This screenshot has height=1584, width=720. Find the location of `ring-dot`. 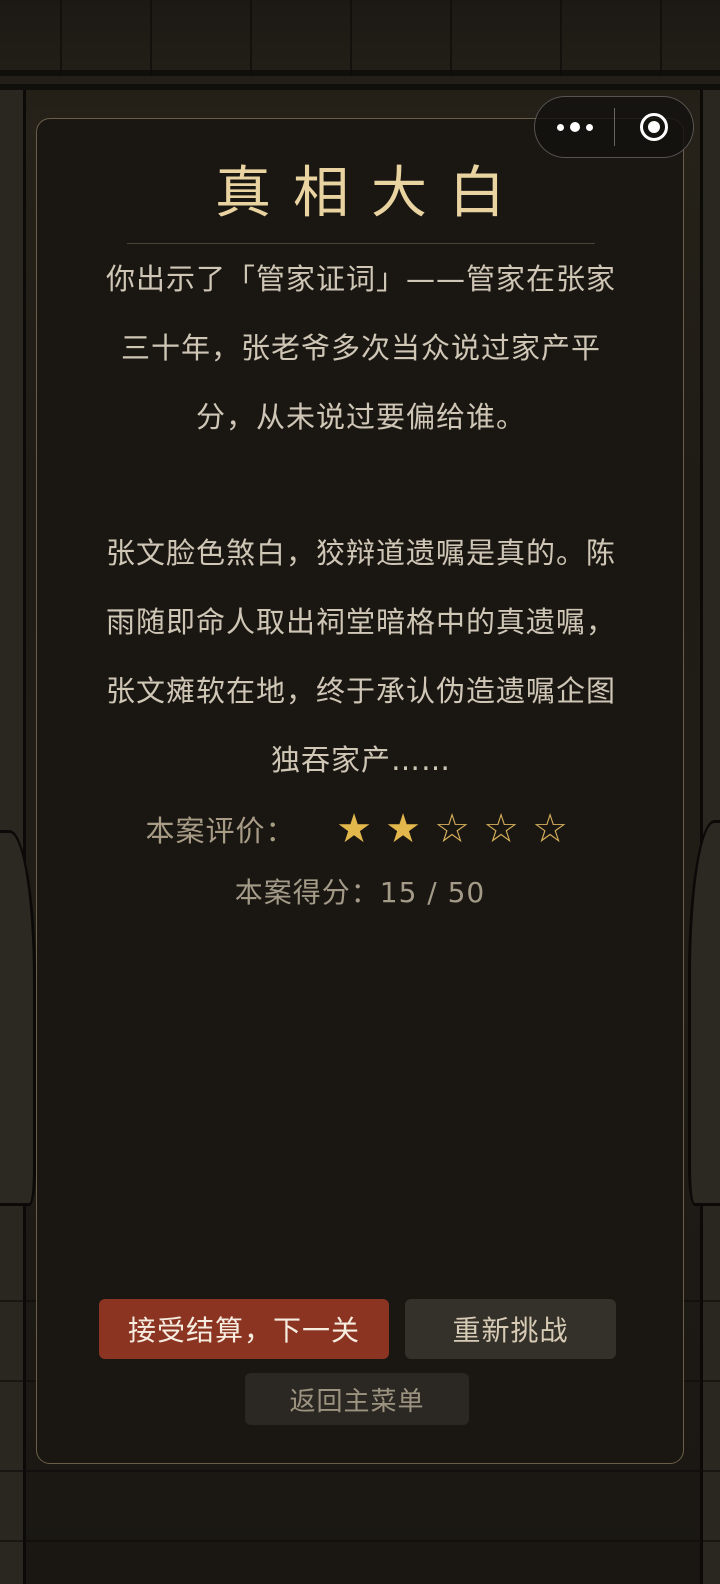

ring-dot is located at coordinates (653, 127).